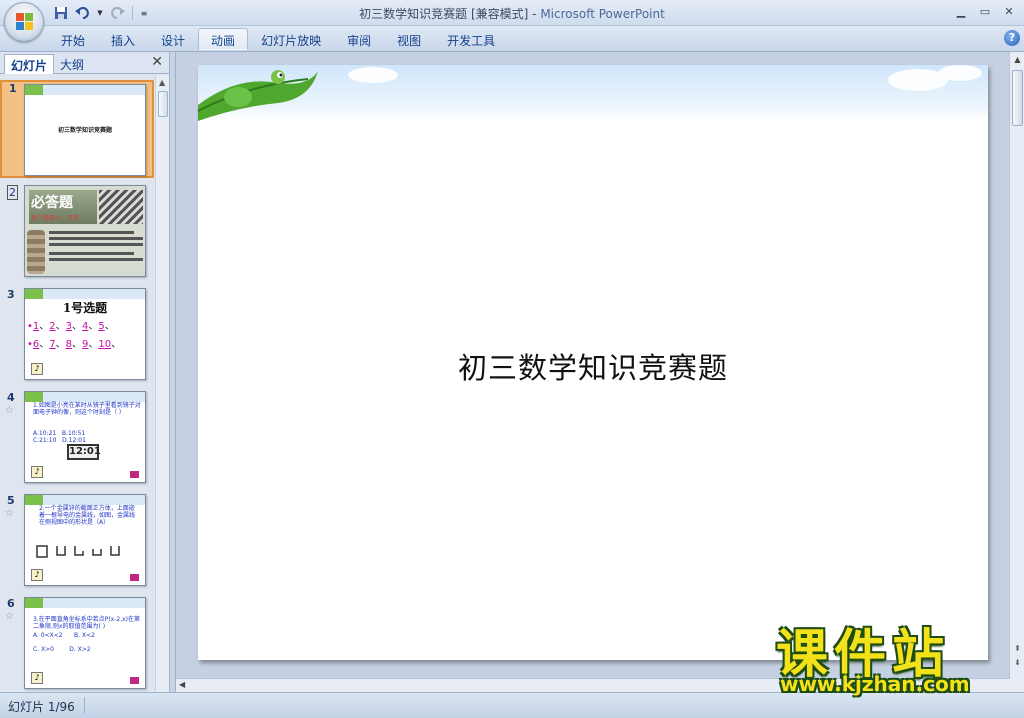  Describe the element at coordinates (85, 344) in the screenshot. I see `link-9: 9` at that location.